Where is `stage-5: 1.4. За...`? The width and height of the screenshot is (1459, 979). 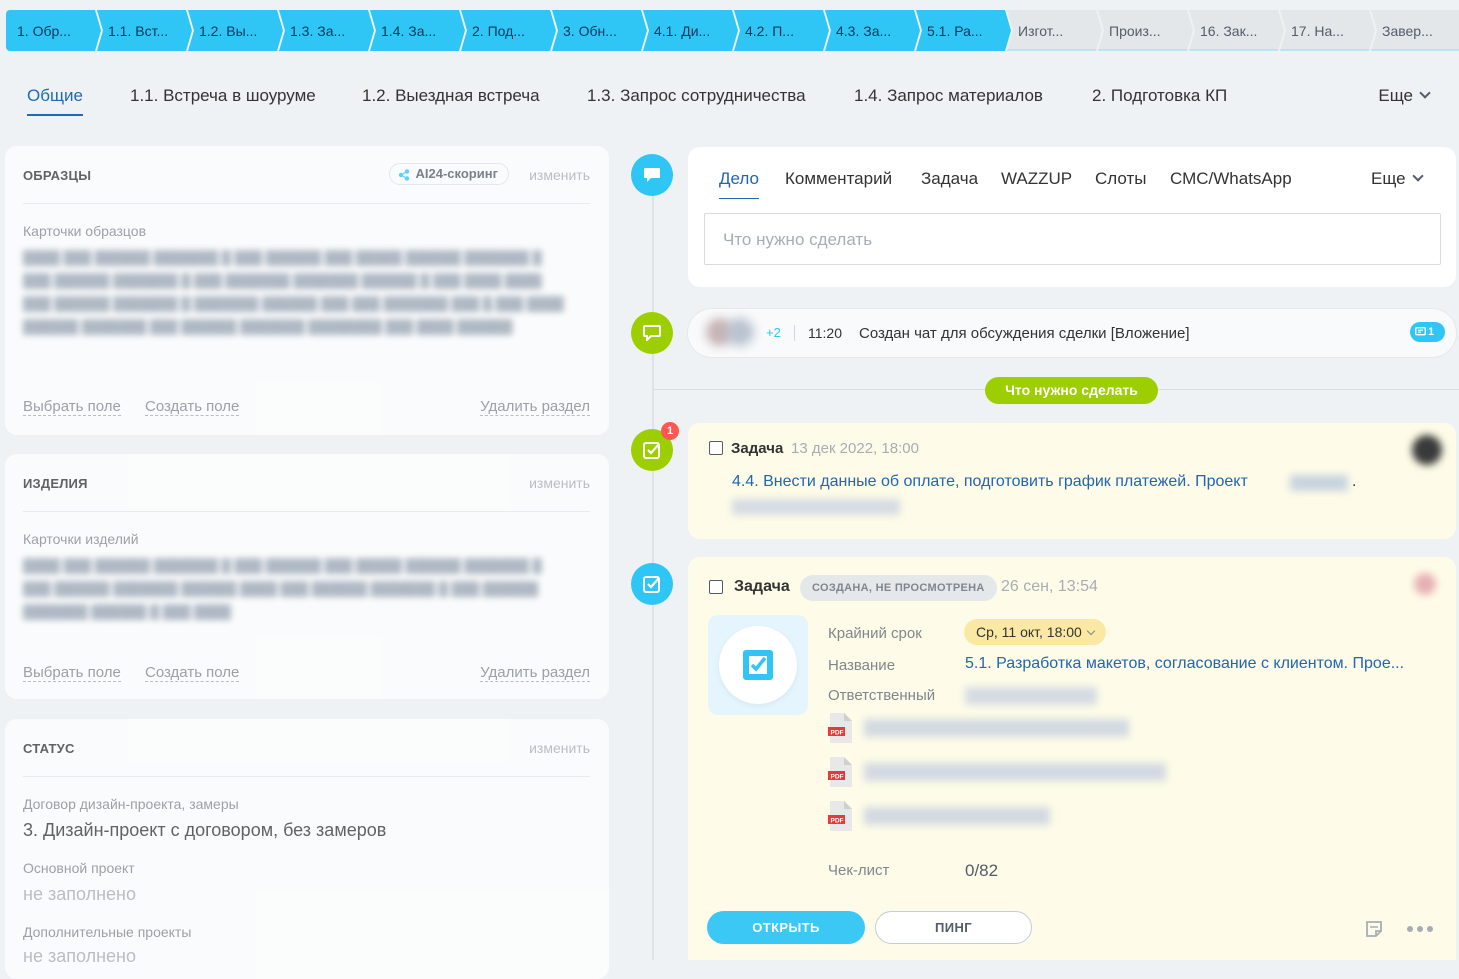
stage-5: 1.4. За... is located at coordinates (417, 30).